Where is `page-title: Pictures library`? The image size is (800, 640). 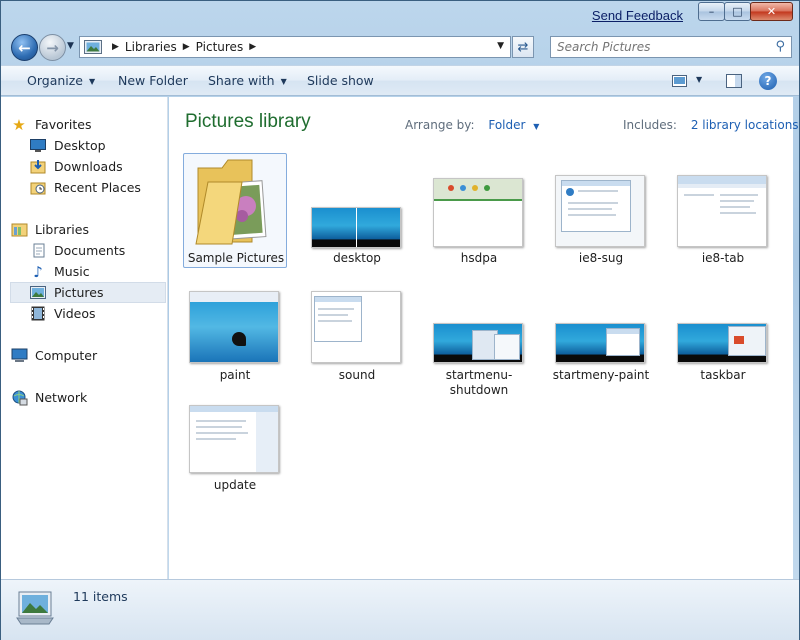 page-title: Pictures library is located at coordinates (248, 121).